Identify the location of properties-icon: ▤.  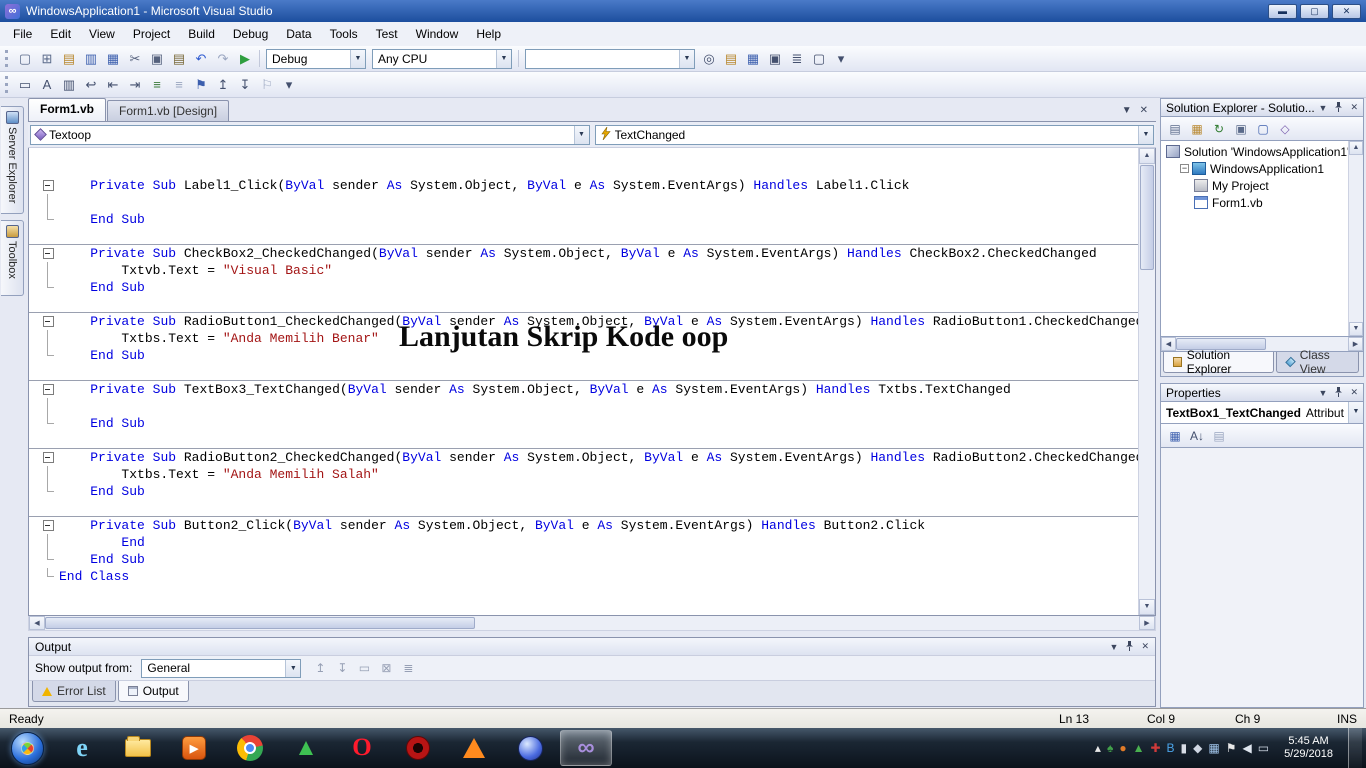
(1175, 129).